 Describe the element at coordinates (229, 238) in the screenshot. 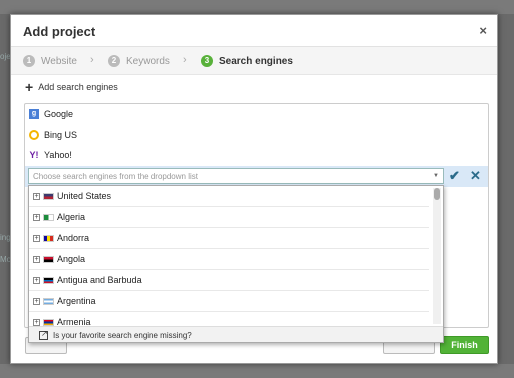

I see `list-item: + Andorra` at that location.